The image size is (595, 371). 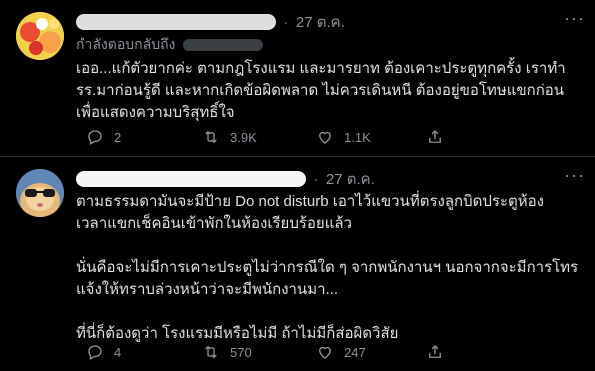 What do you see at coordinates (357, 137) in the screenshot?
I see `like-count: 1.1K` at bounding box center [357, 137].